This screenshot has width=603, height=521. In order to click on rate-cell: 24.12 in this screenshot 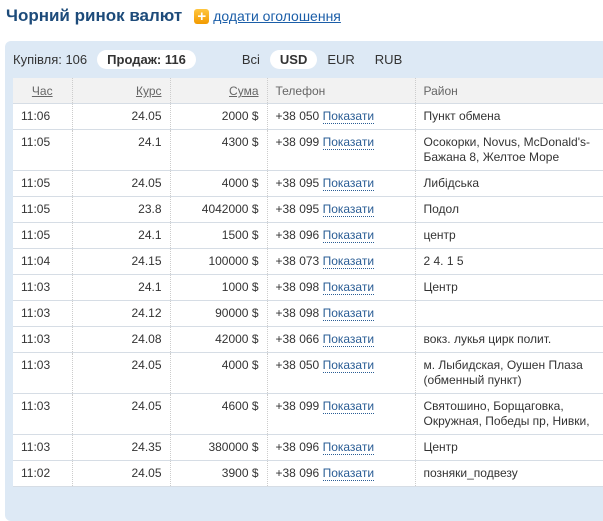, I will do `click(121, 313)`.